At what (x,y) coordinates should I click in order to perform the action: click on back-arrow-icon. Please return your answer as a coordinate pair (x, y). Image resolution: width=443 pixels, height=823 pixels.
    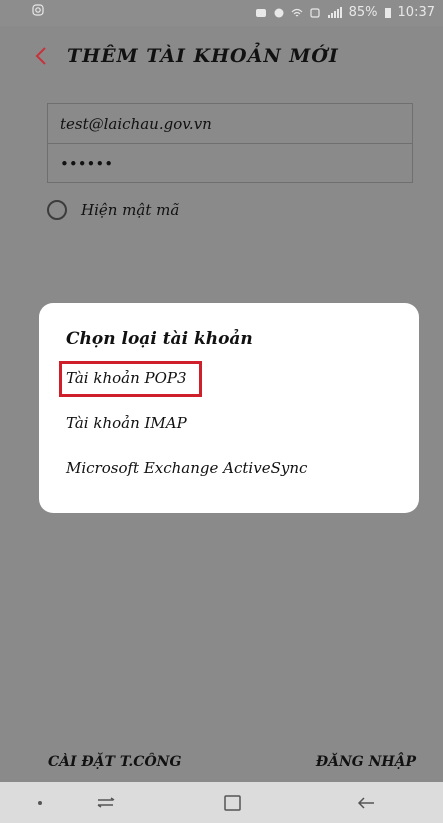
    Looking at the image, I should click on (42, 56).